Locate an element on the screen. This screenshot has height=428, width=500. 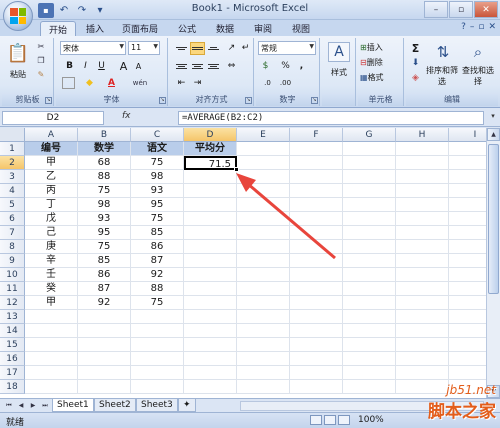
cell-f7 is located at coordinates (316, 233).